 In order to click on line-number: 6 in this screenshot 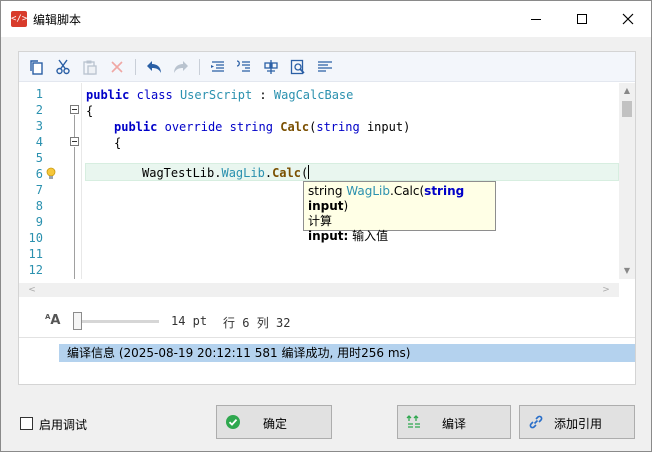, I will do `click(39, 174)`.